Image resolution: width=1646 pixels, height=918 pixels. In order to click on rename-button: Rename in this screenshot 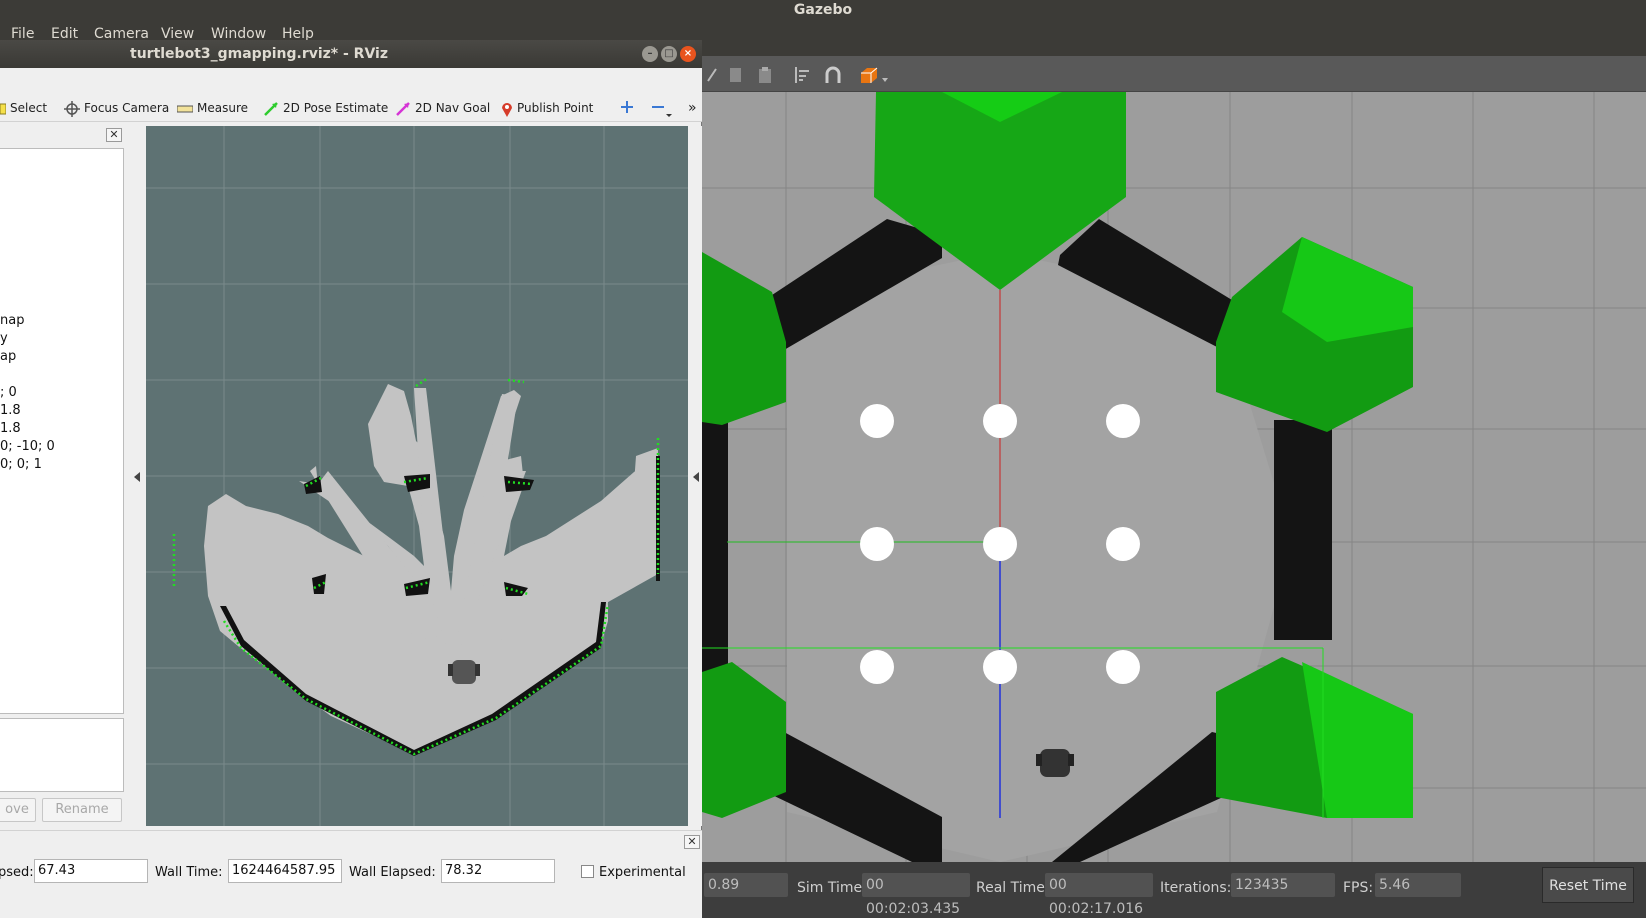, I will do `click(82, 810)`.